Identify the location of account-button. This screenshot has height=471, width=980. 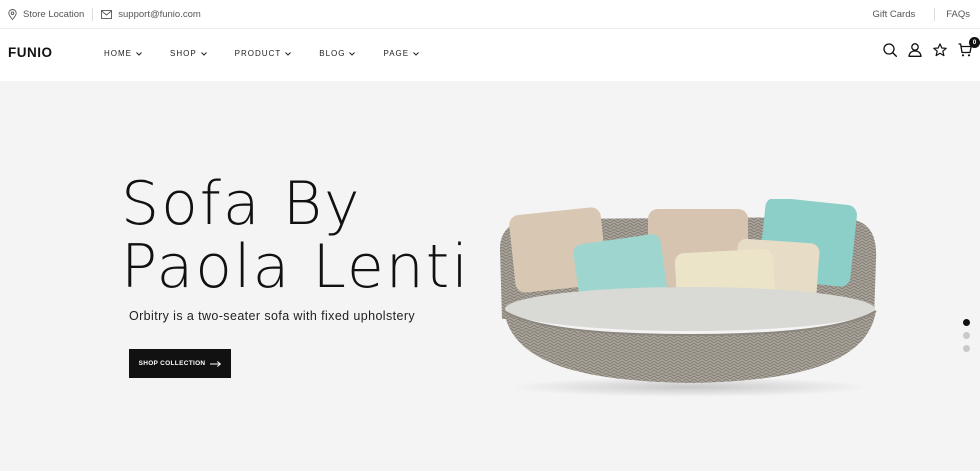
(915, 50).